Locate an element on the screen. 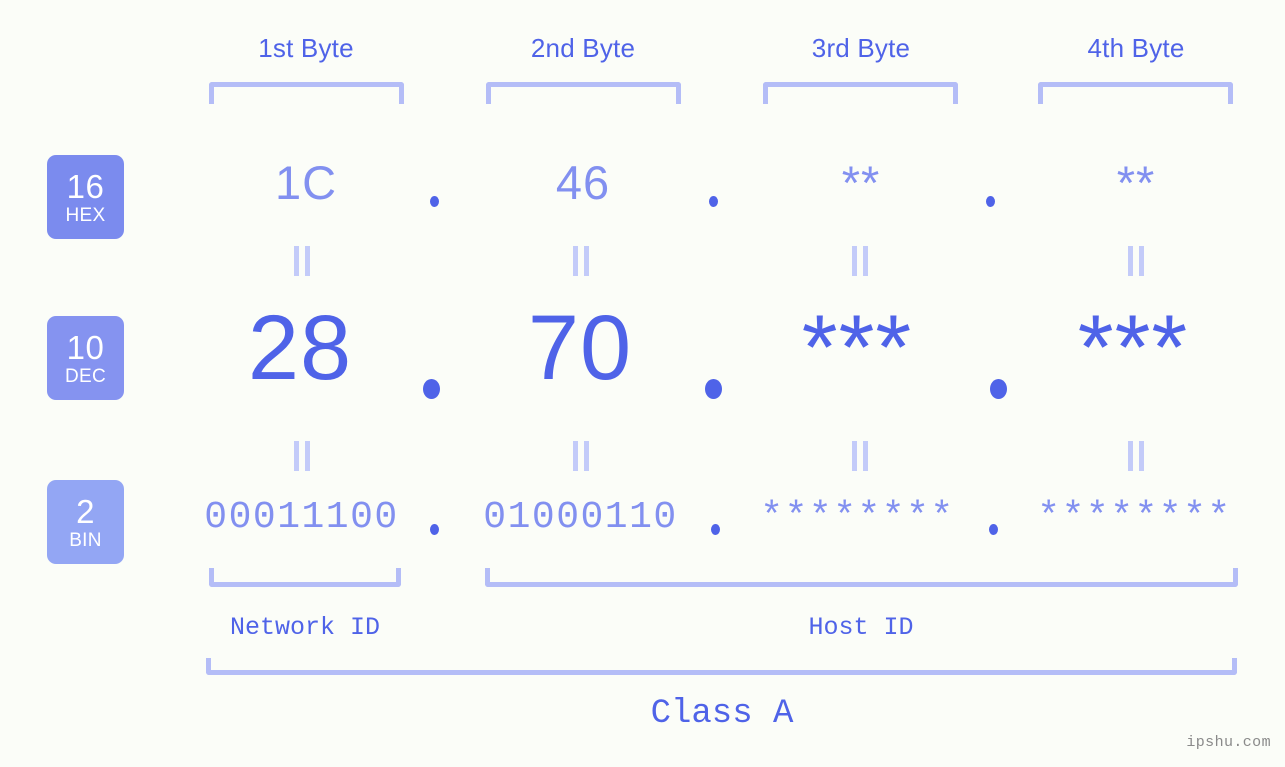 This screenshot has width=1285, height=767. bin-octet-4: ******** is located at coordinates (1134, 517).